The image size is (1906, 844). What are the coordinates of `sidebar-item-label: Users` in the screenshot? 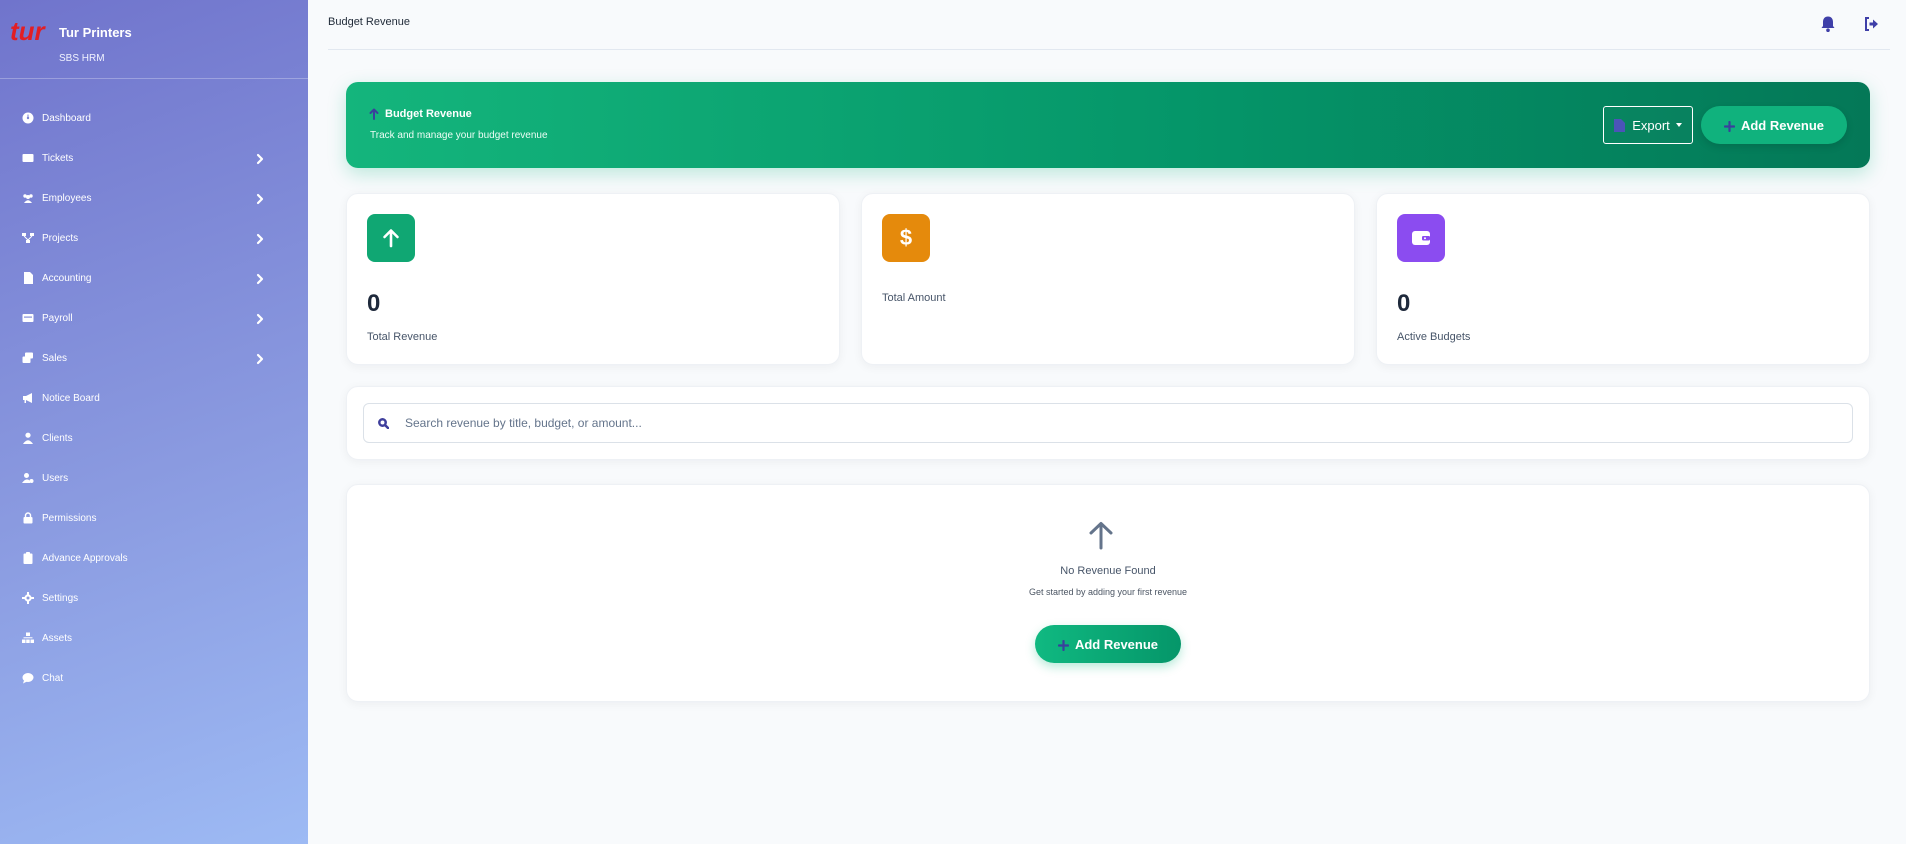 It's located at (55, 478).